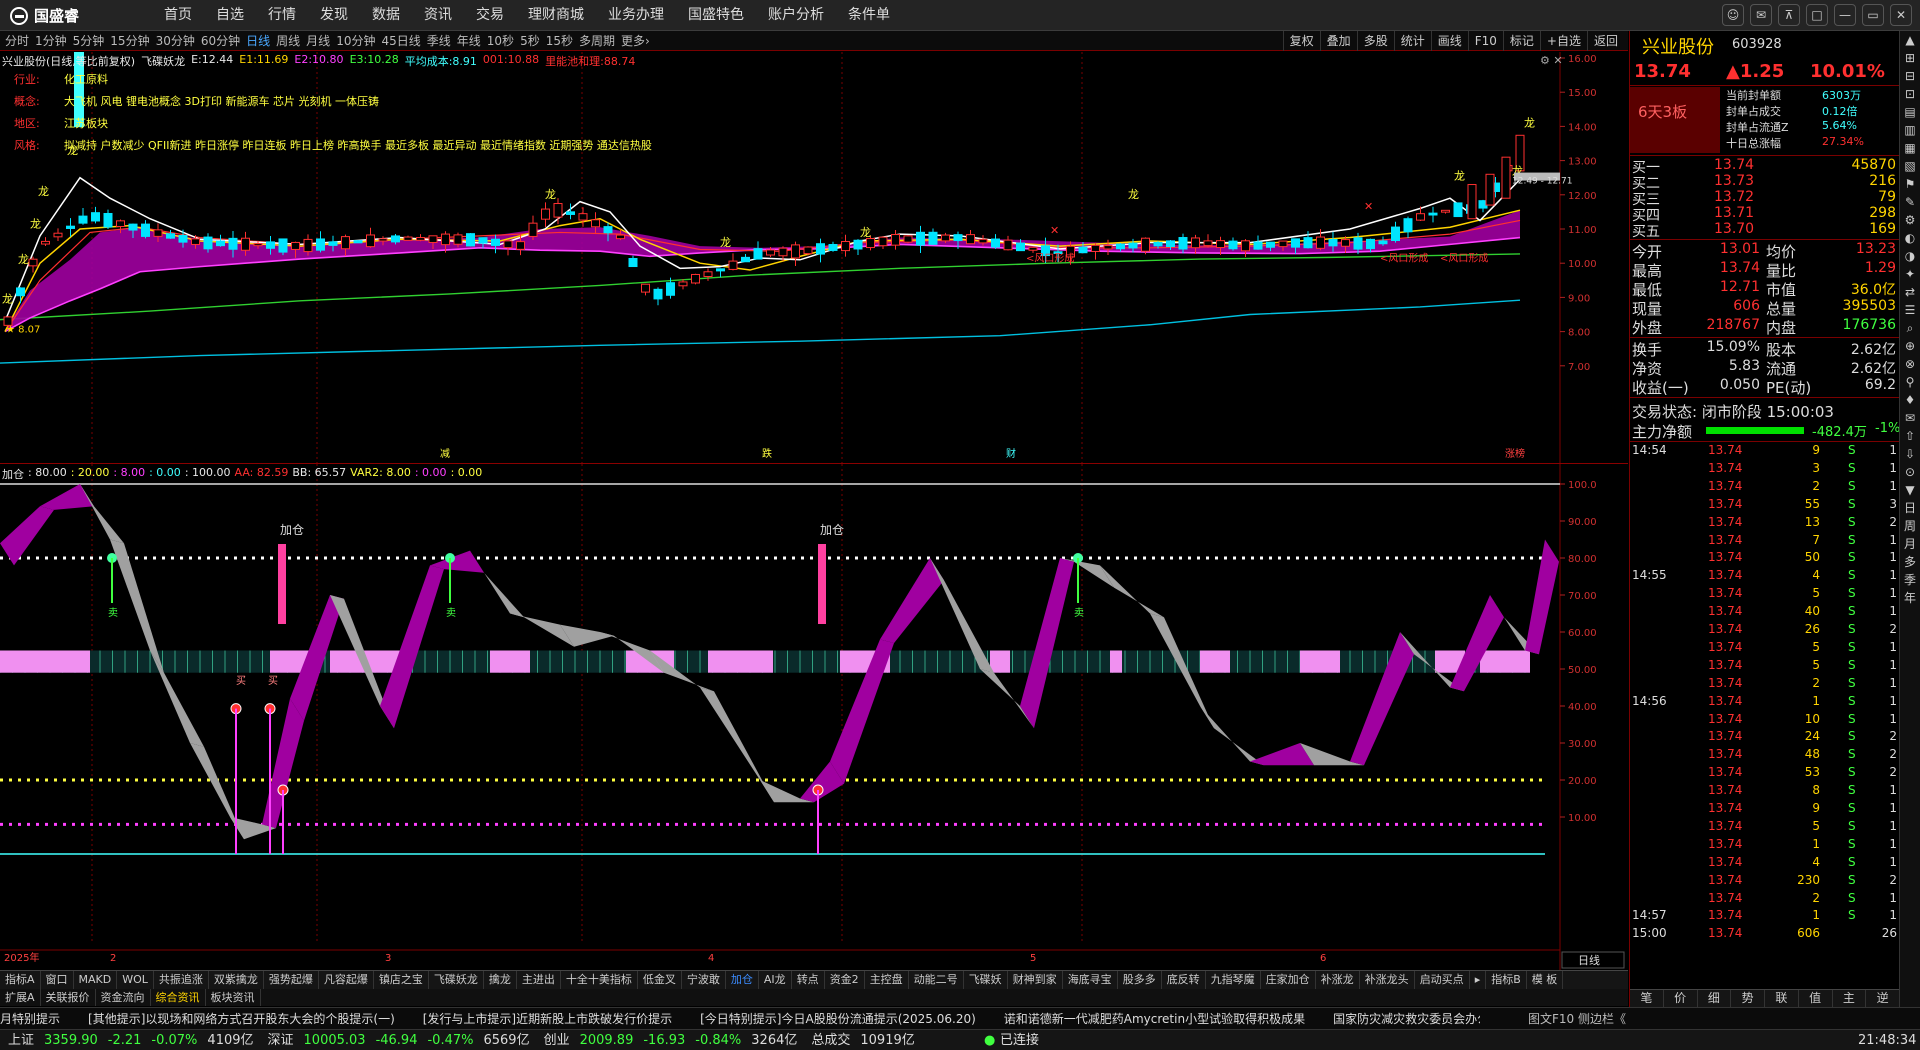 This screenshot has height=1050, width=1920. Describe the element at coordinates (1154, 1019) in the screenshot. I see `news-item: 诺和诺德新一代减肥药Amycretin小型试验取得积极成果` at that location.